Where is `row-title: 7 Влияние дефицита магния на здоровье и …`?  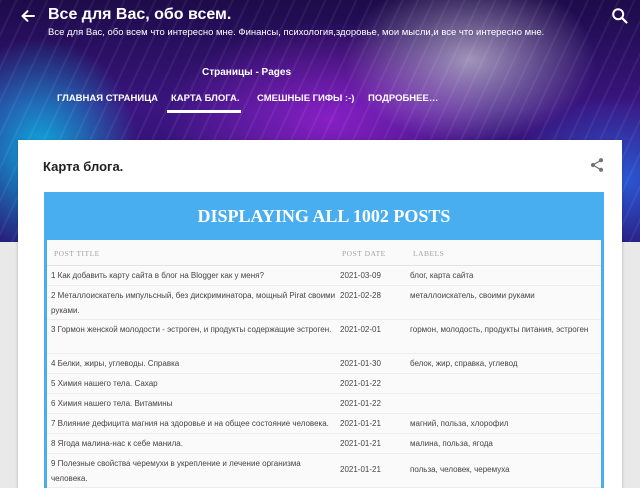 row-title: 7 Влияние дефицита магния на здоровье и … is located at coordinates (194, 423).